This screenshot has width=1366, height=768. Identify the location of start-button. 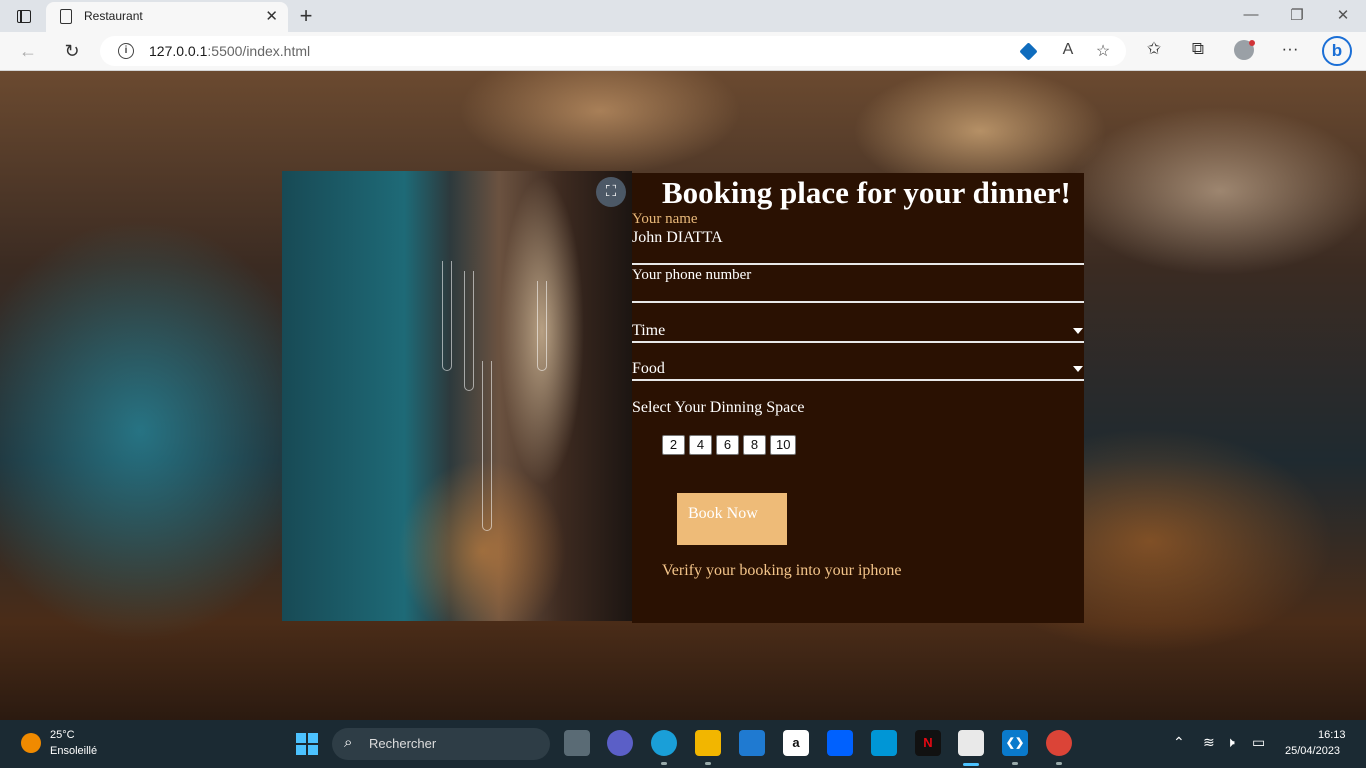
(307, 744).